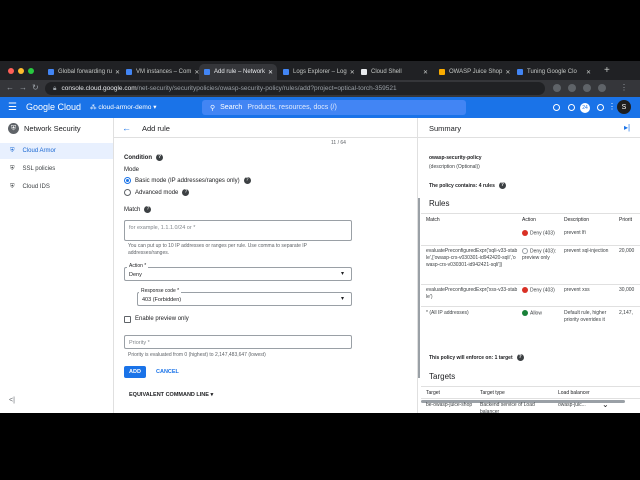  I want to click on action-select-value: Deny, so click(135, 275).